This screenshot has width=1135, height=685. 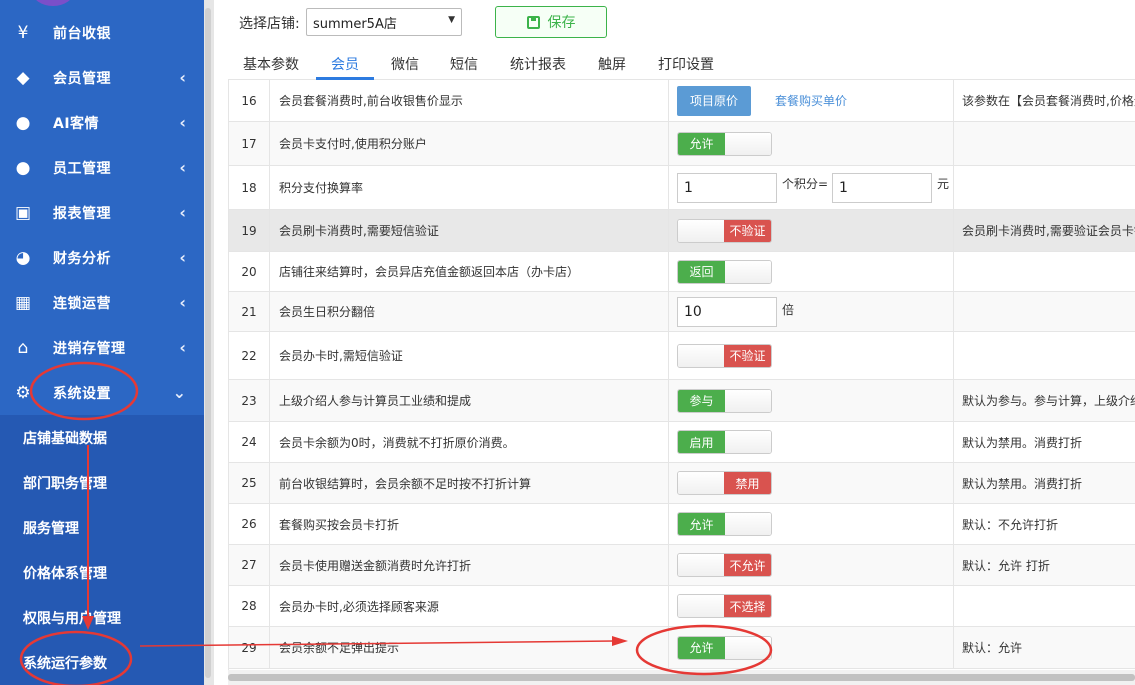 What do you see at coordinates (1022, 442) in the screenshot?
I see `row-note: 默认为禁用。消费打折` at bounding box center [1022, 442].